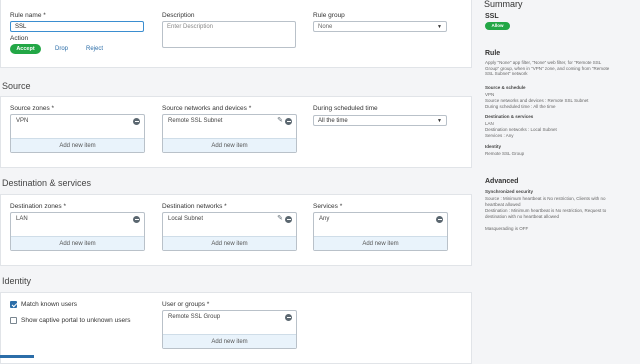 This screenshot has height=364, width=640. I want to click on identity-section-title: Identity, so click(17, 281).